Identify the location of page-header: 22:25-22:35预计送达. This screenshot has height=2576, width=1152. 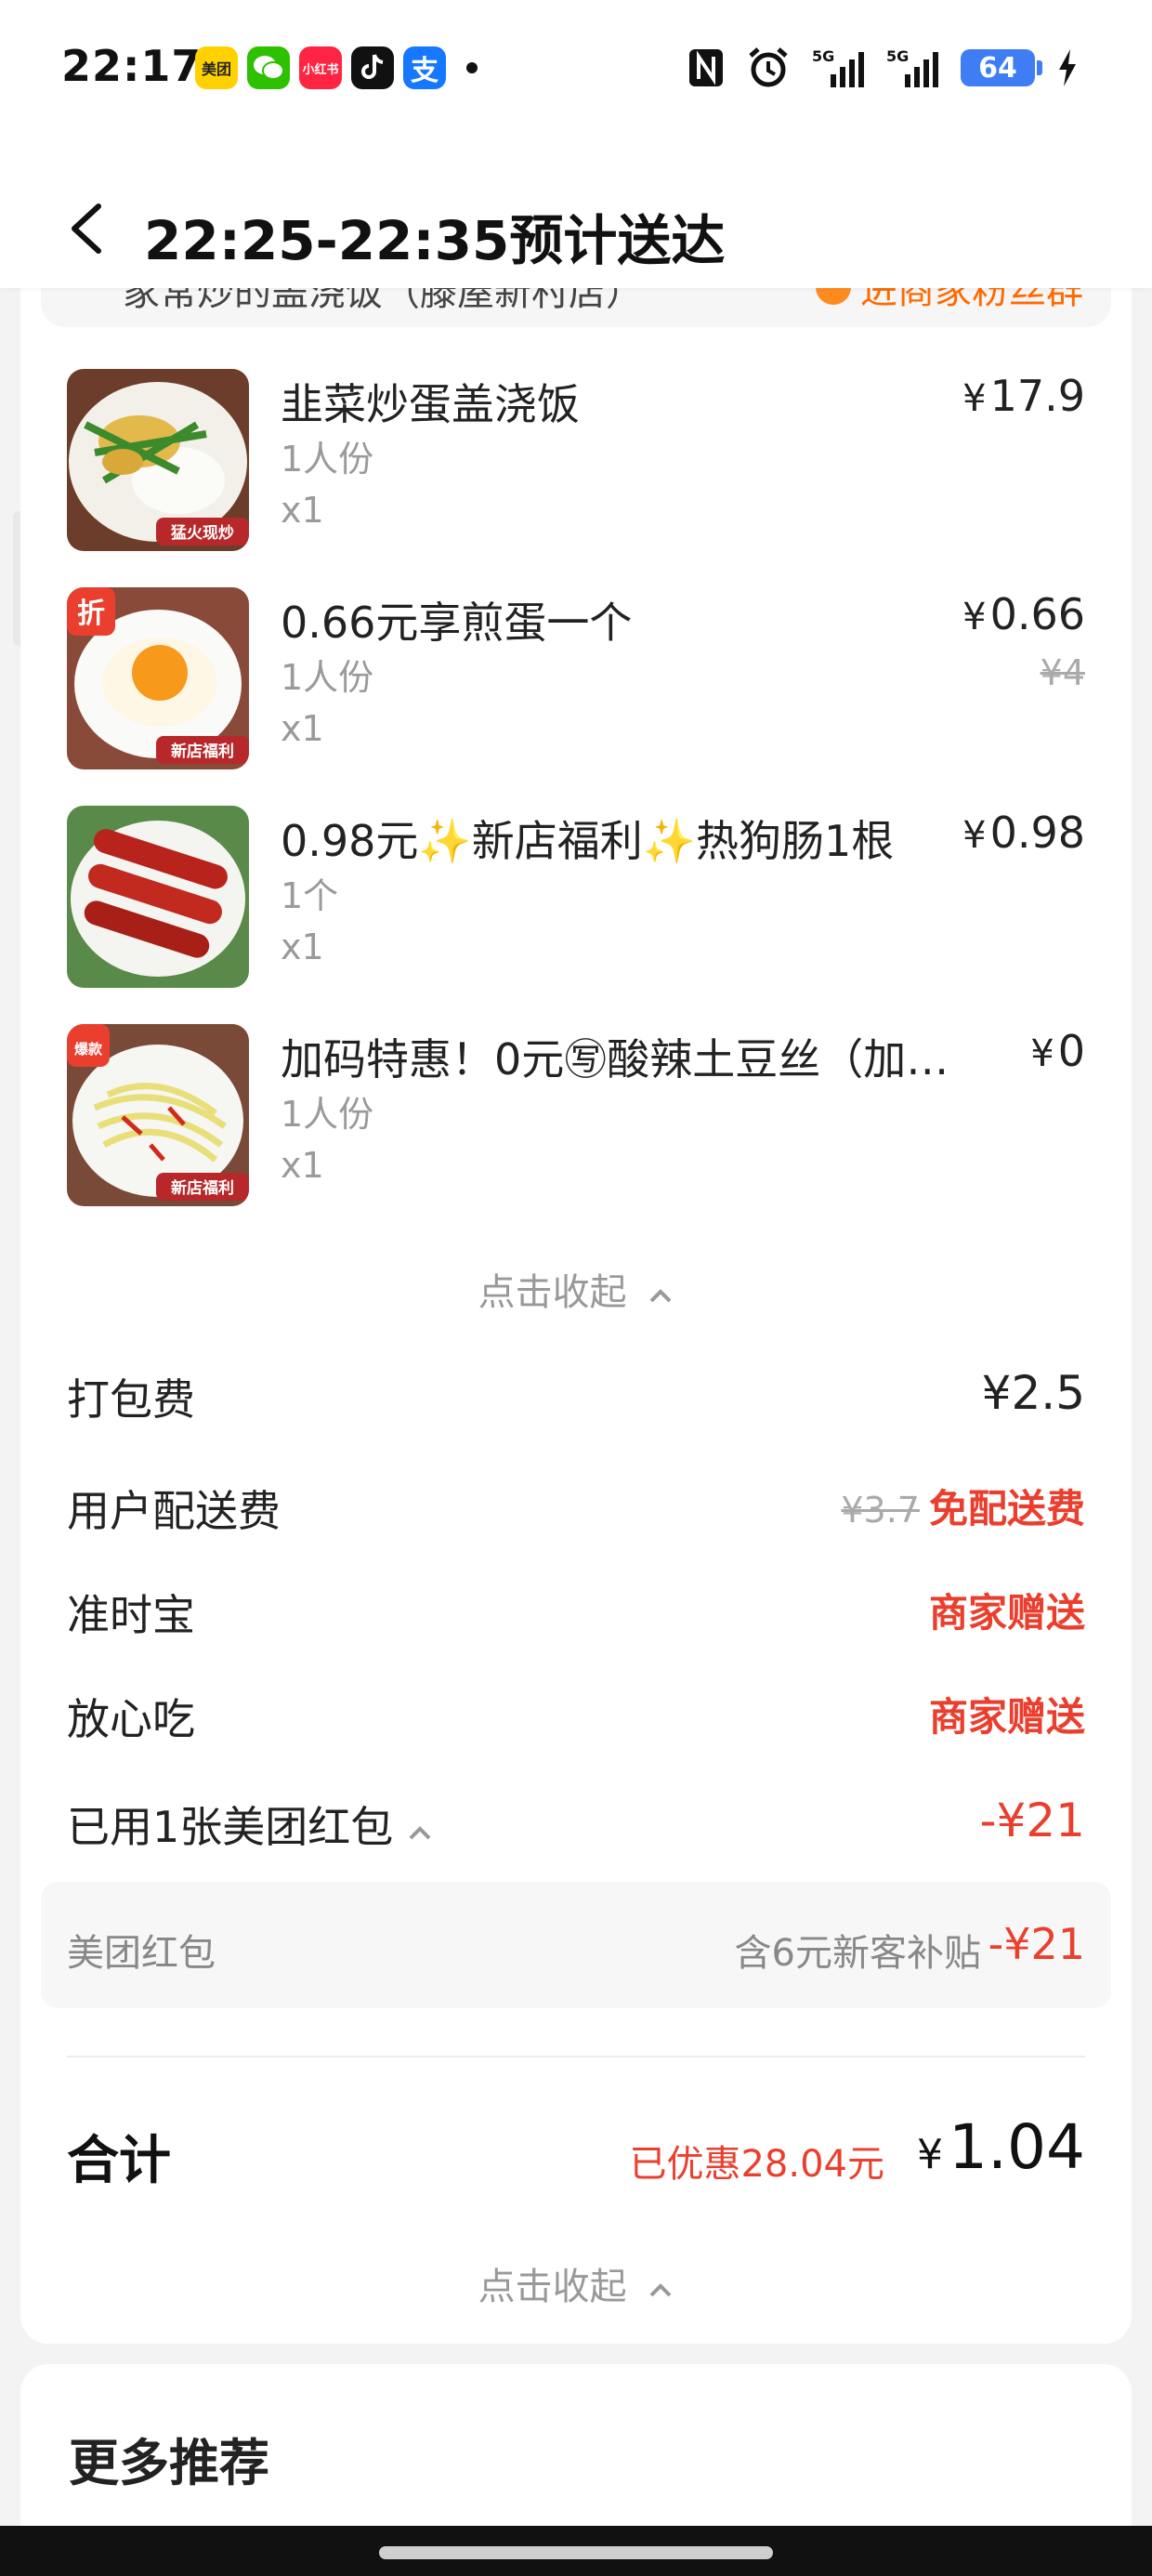
(576, 213).